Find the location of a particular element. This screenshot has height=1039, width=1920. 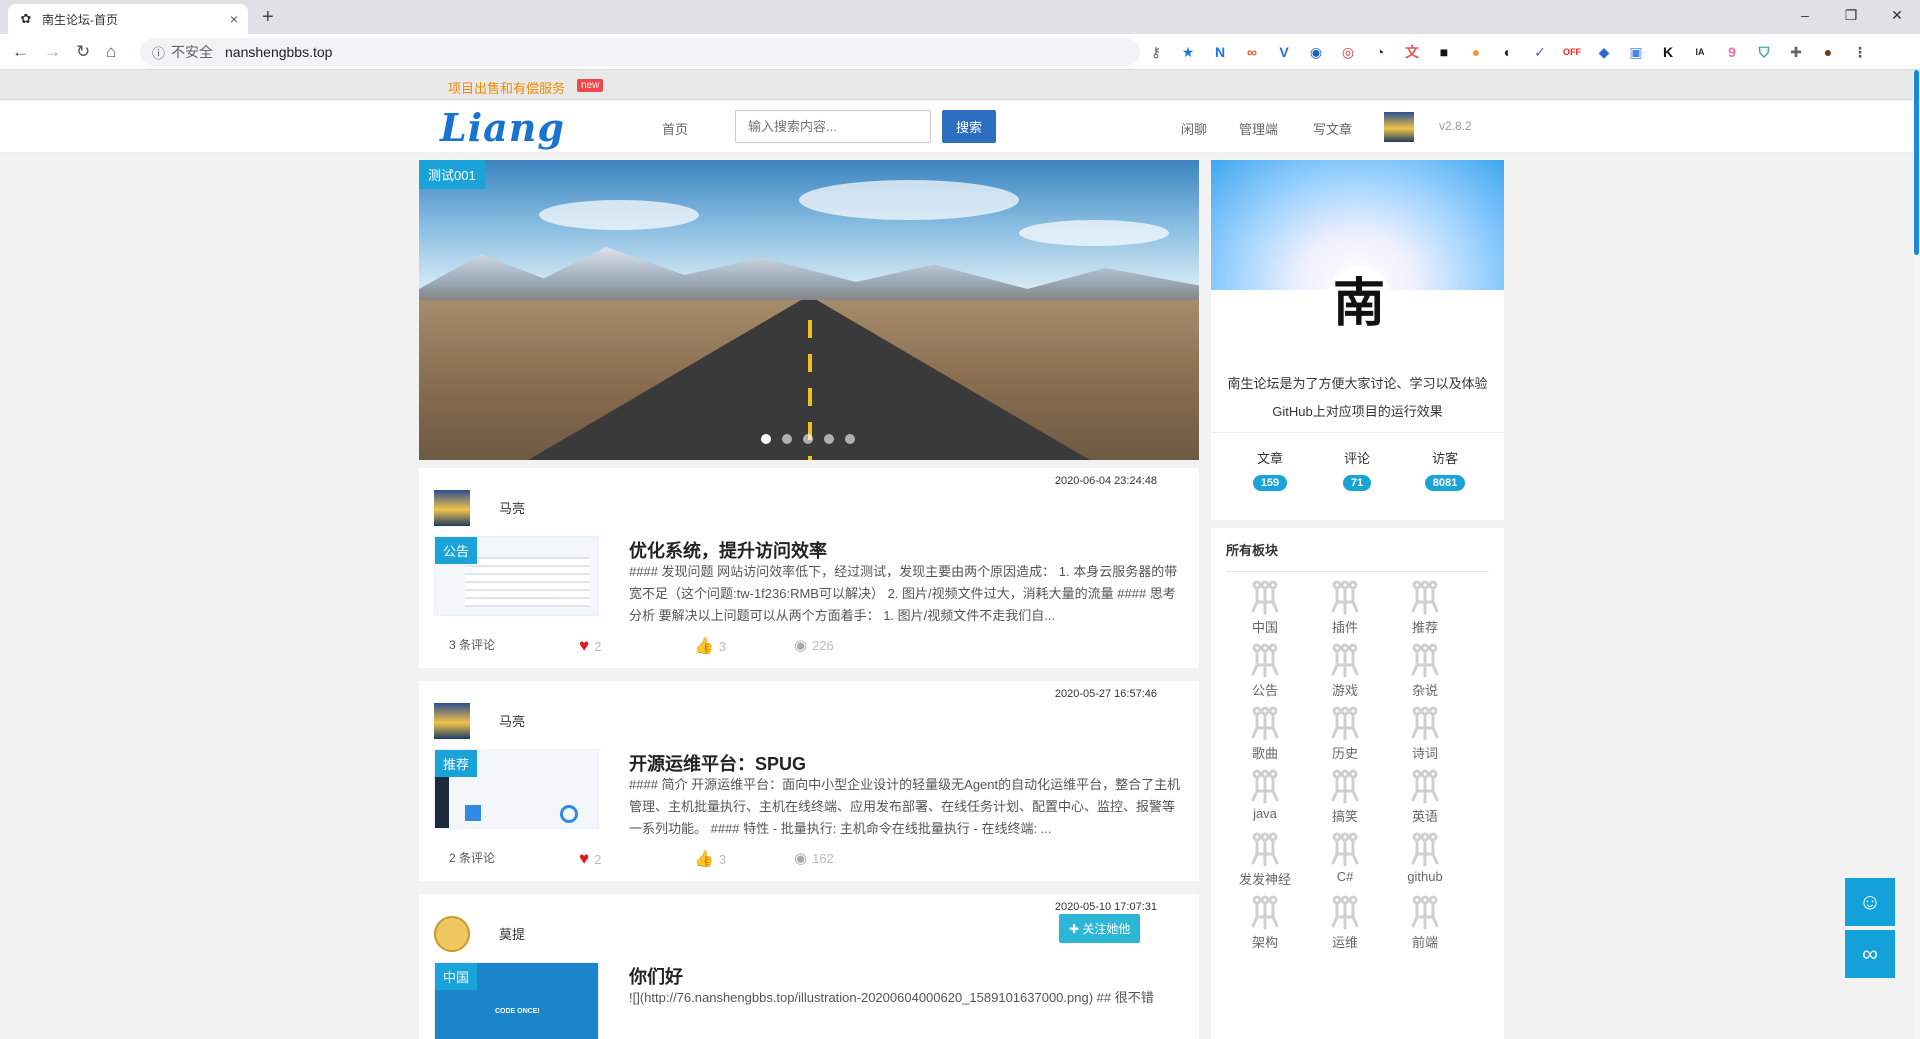

globe-extension-icon: ◉ is located at coordinates (1316, 52).